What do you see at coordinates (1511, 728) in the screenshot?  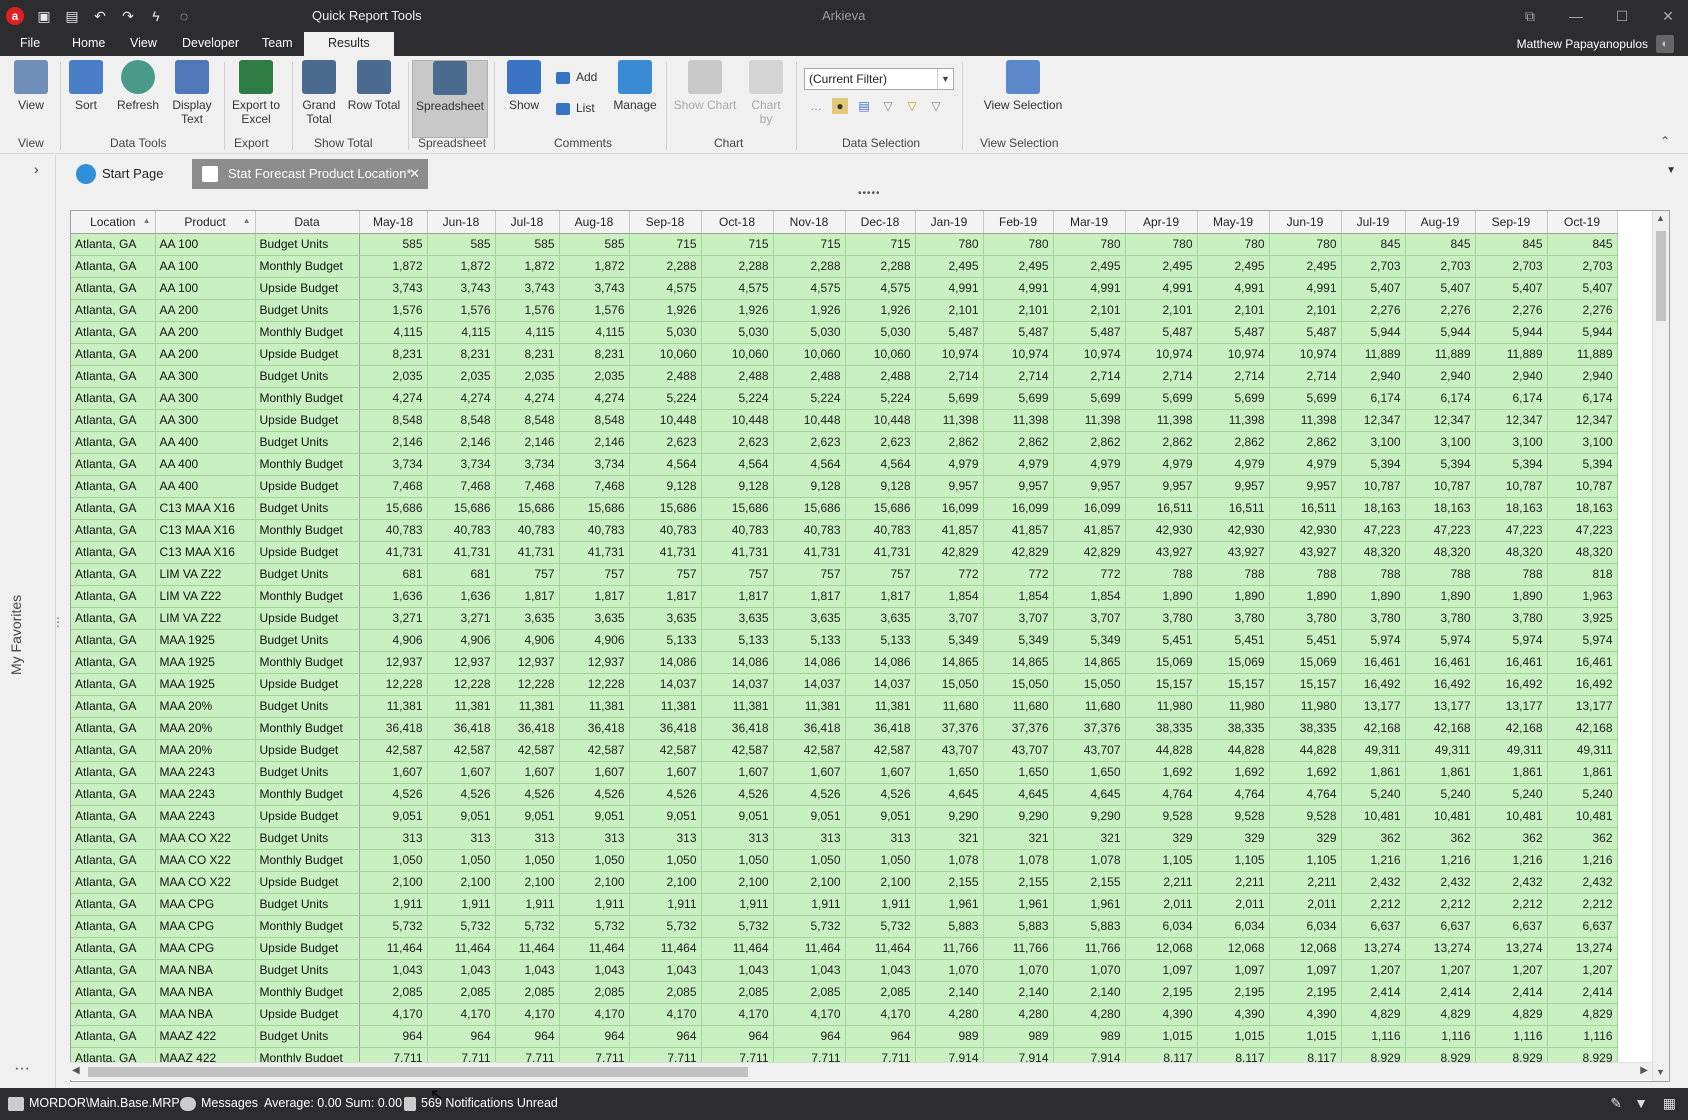 I see `value-cell: 42,168` at bounding box center [1511, 728].